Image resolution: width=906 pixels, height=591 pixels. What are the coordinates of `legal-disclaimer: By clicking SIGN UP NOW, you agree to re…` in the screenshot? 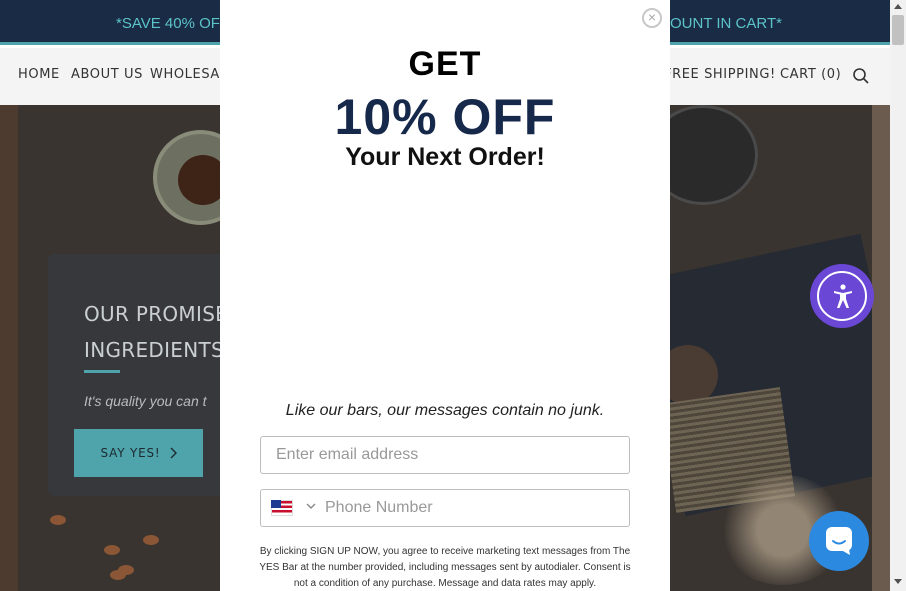 It's located at (445, 567).